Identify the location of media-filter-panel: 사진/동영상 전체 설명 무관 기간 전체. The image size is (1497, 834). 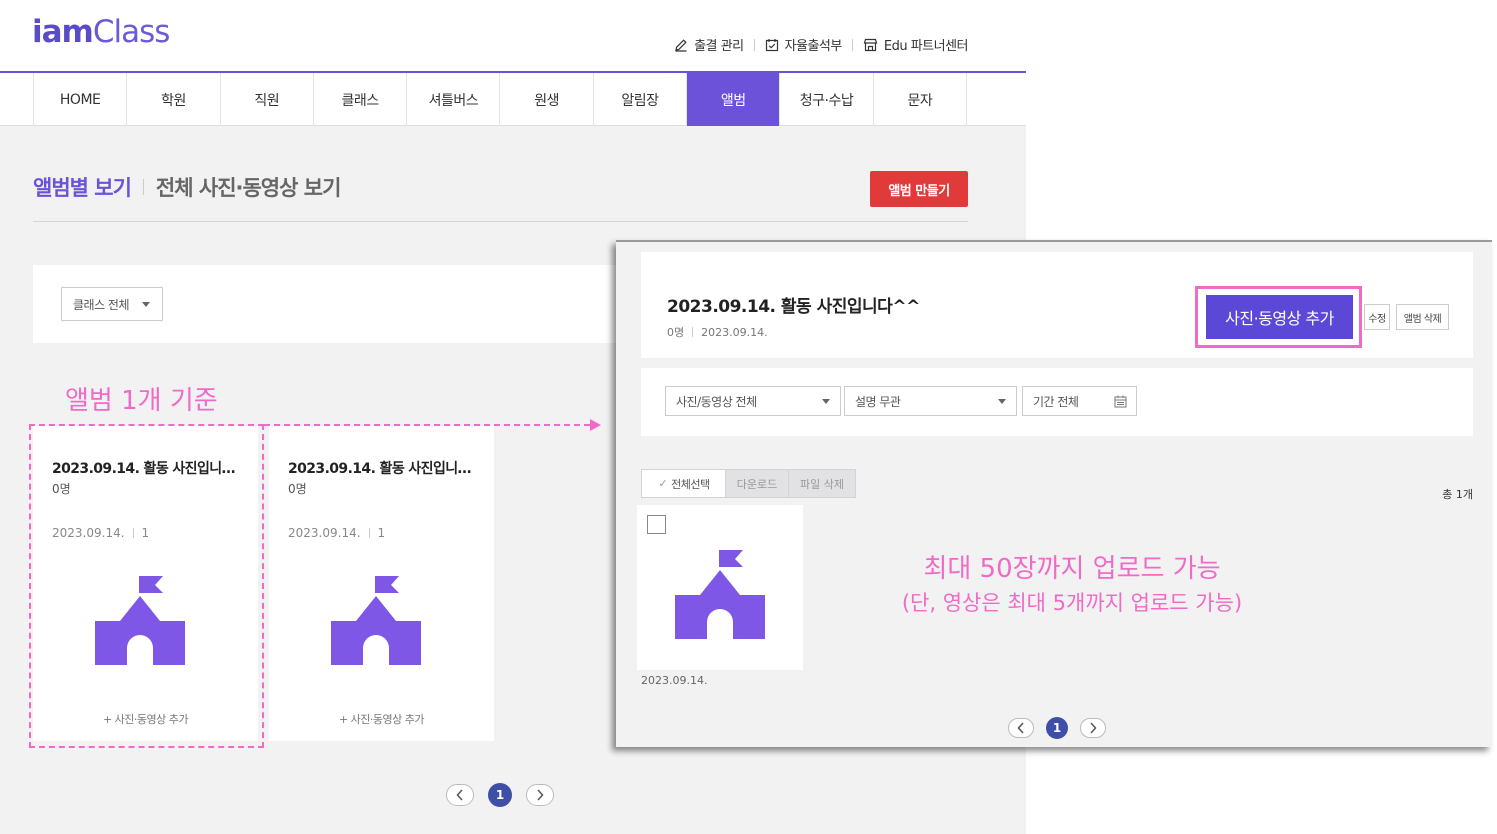
(1057, 402).